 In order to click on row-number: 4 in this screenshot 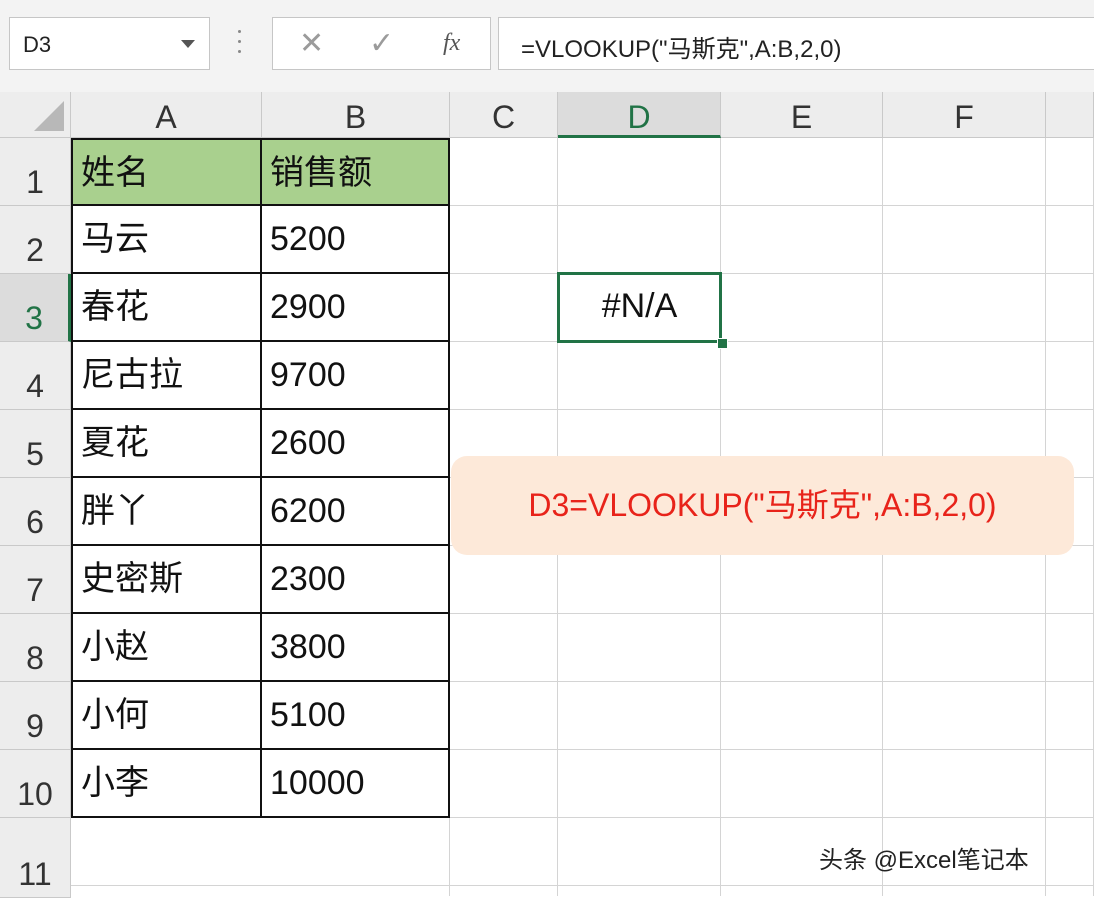, I will do `click(35, 386)`.